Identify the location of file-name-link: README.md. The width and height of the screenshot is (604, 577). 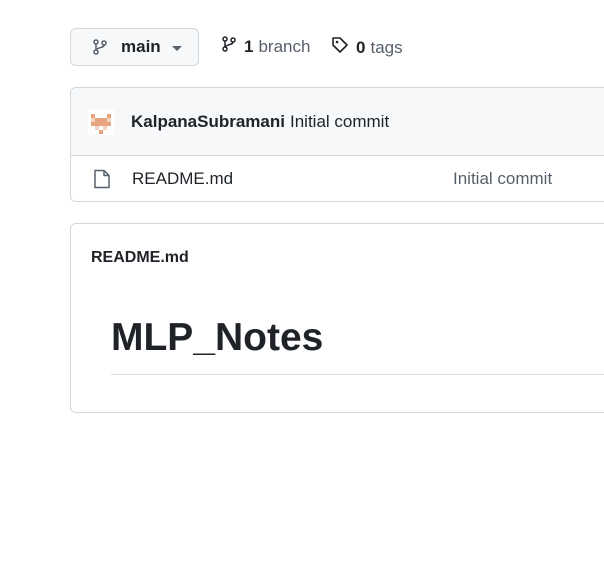
(182, 179).